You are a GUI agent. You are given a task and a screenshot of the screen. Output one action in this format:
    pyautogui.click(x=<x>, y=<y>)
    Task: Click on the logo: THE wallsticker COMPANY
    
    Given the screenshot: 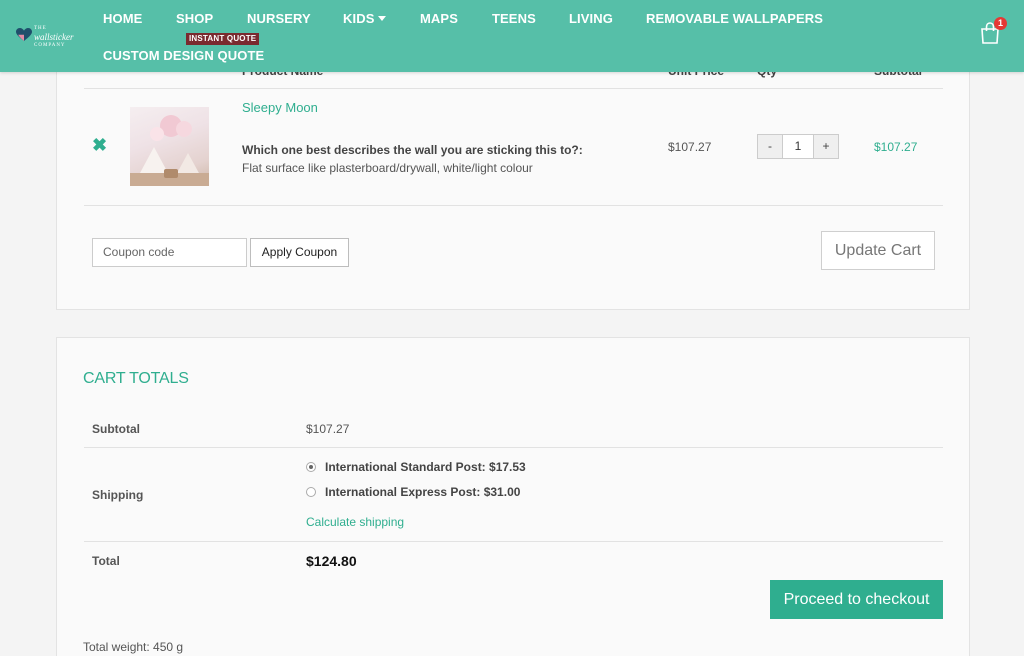 What is the action you would take?
    pyautogui.click(x=44, y=35)
    